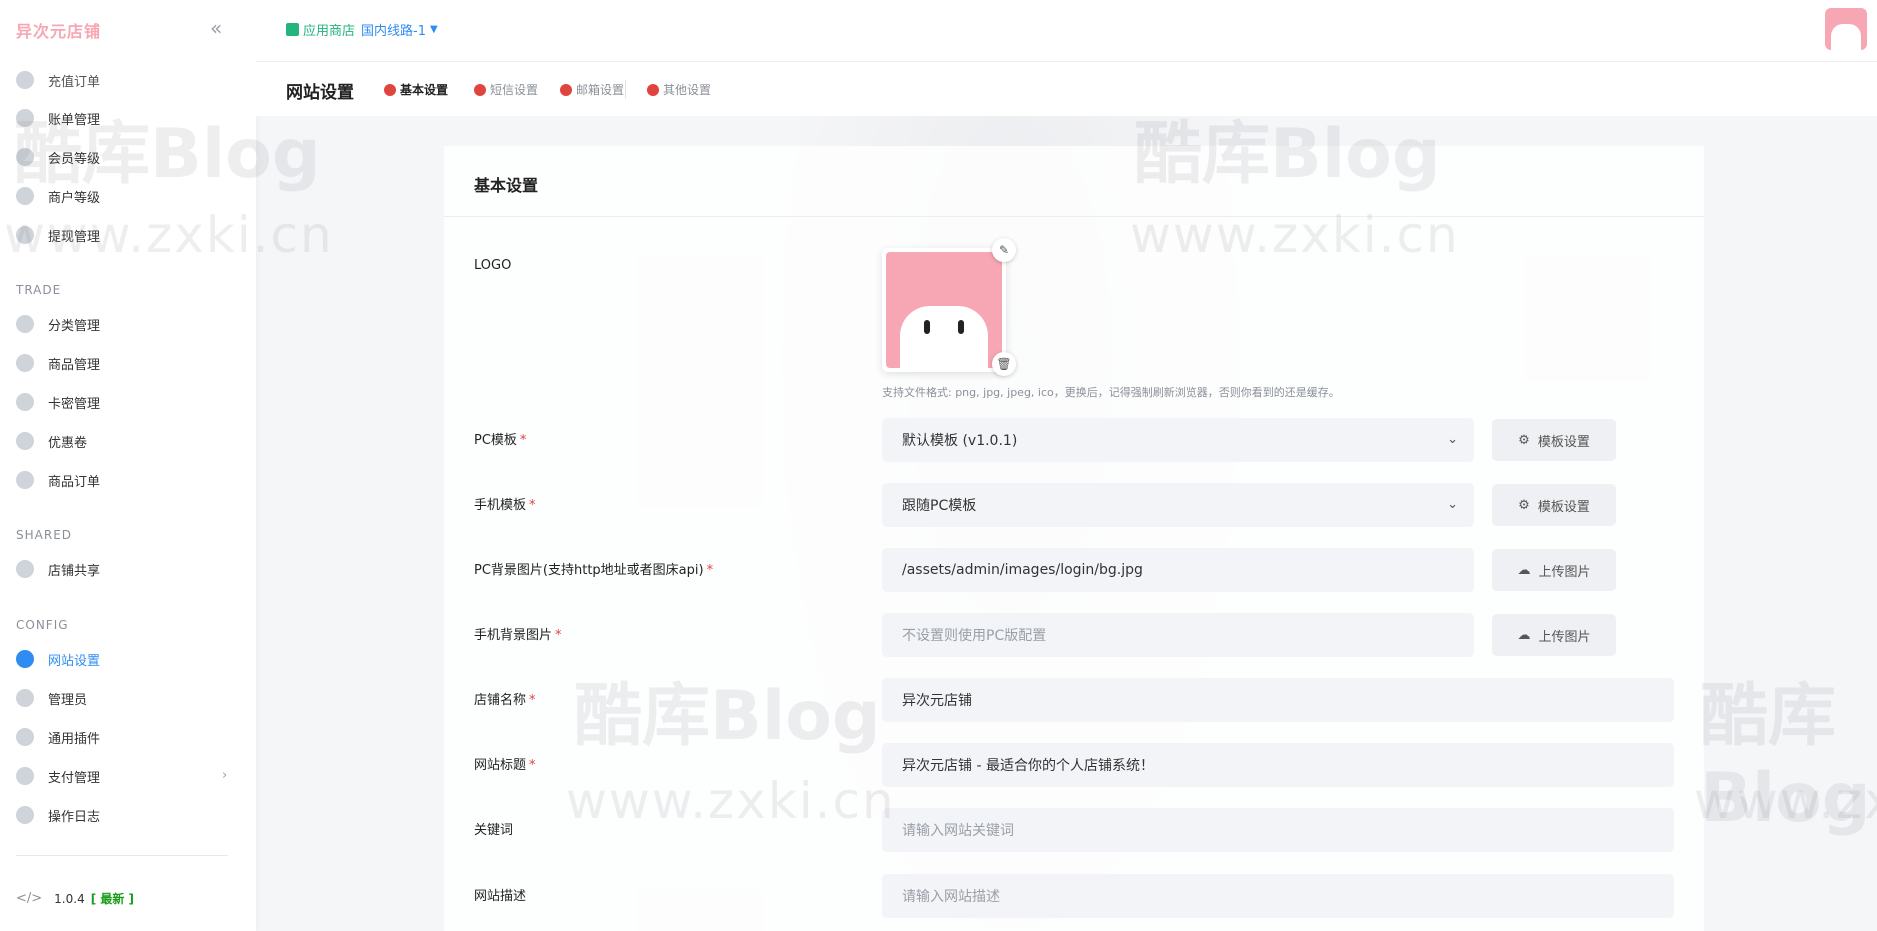 This screenshot has width=1877, height=931. Describe the element at coordinates (1524, 570) in the screenshot. I see `cloud-upload-icon: ☁` at that location.